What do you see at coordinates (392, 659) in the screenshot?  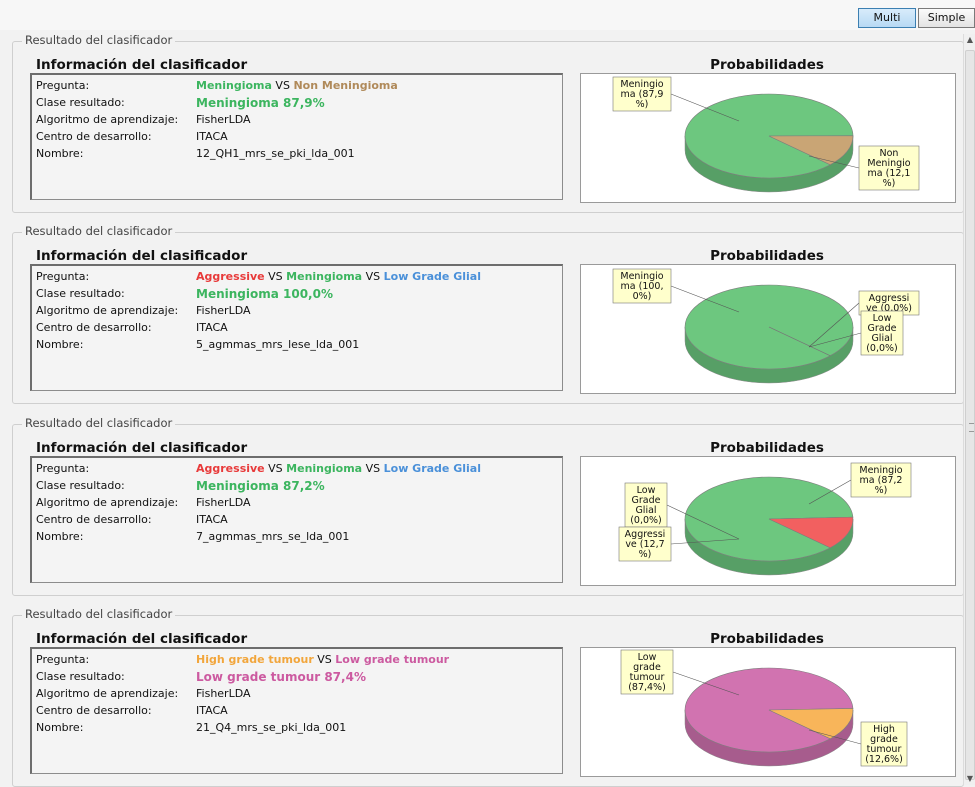 I see `question-term: Low grade tumour` at bounding box center [392, 659].